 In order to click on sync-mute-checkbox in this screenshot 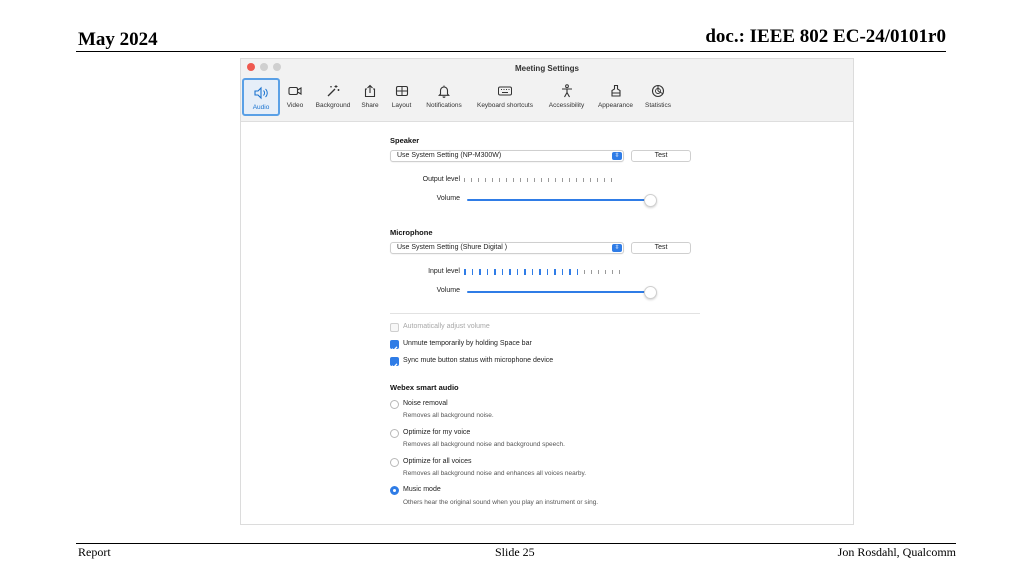, I will do `click(394, 363)`.